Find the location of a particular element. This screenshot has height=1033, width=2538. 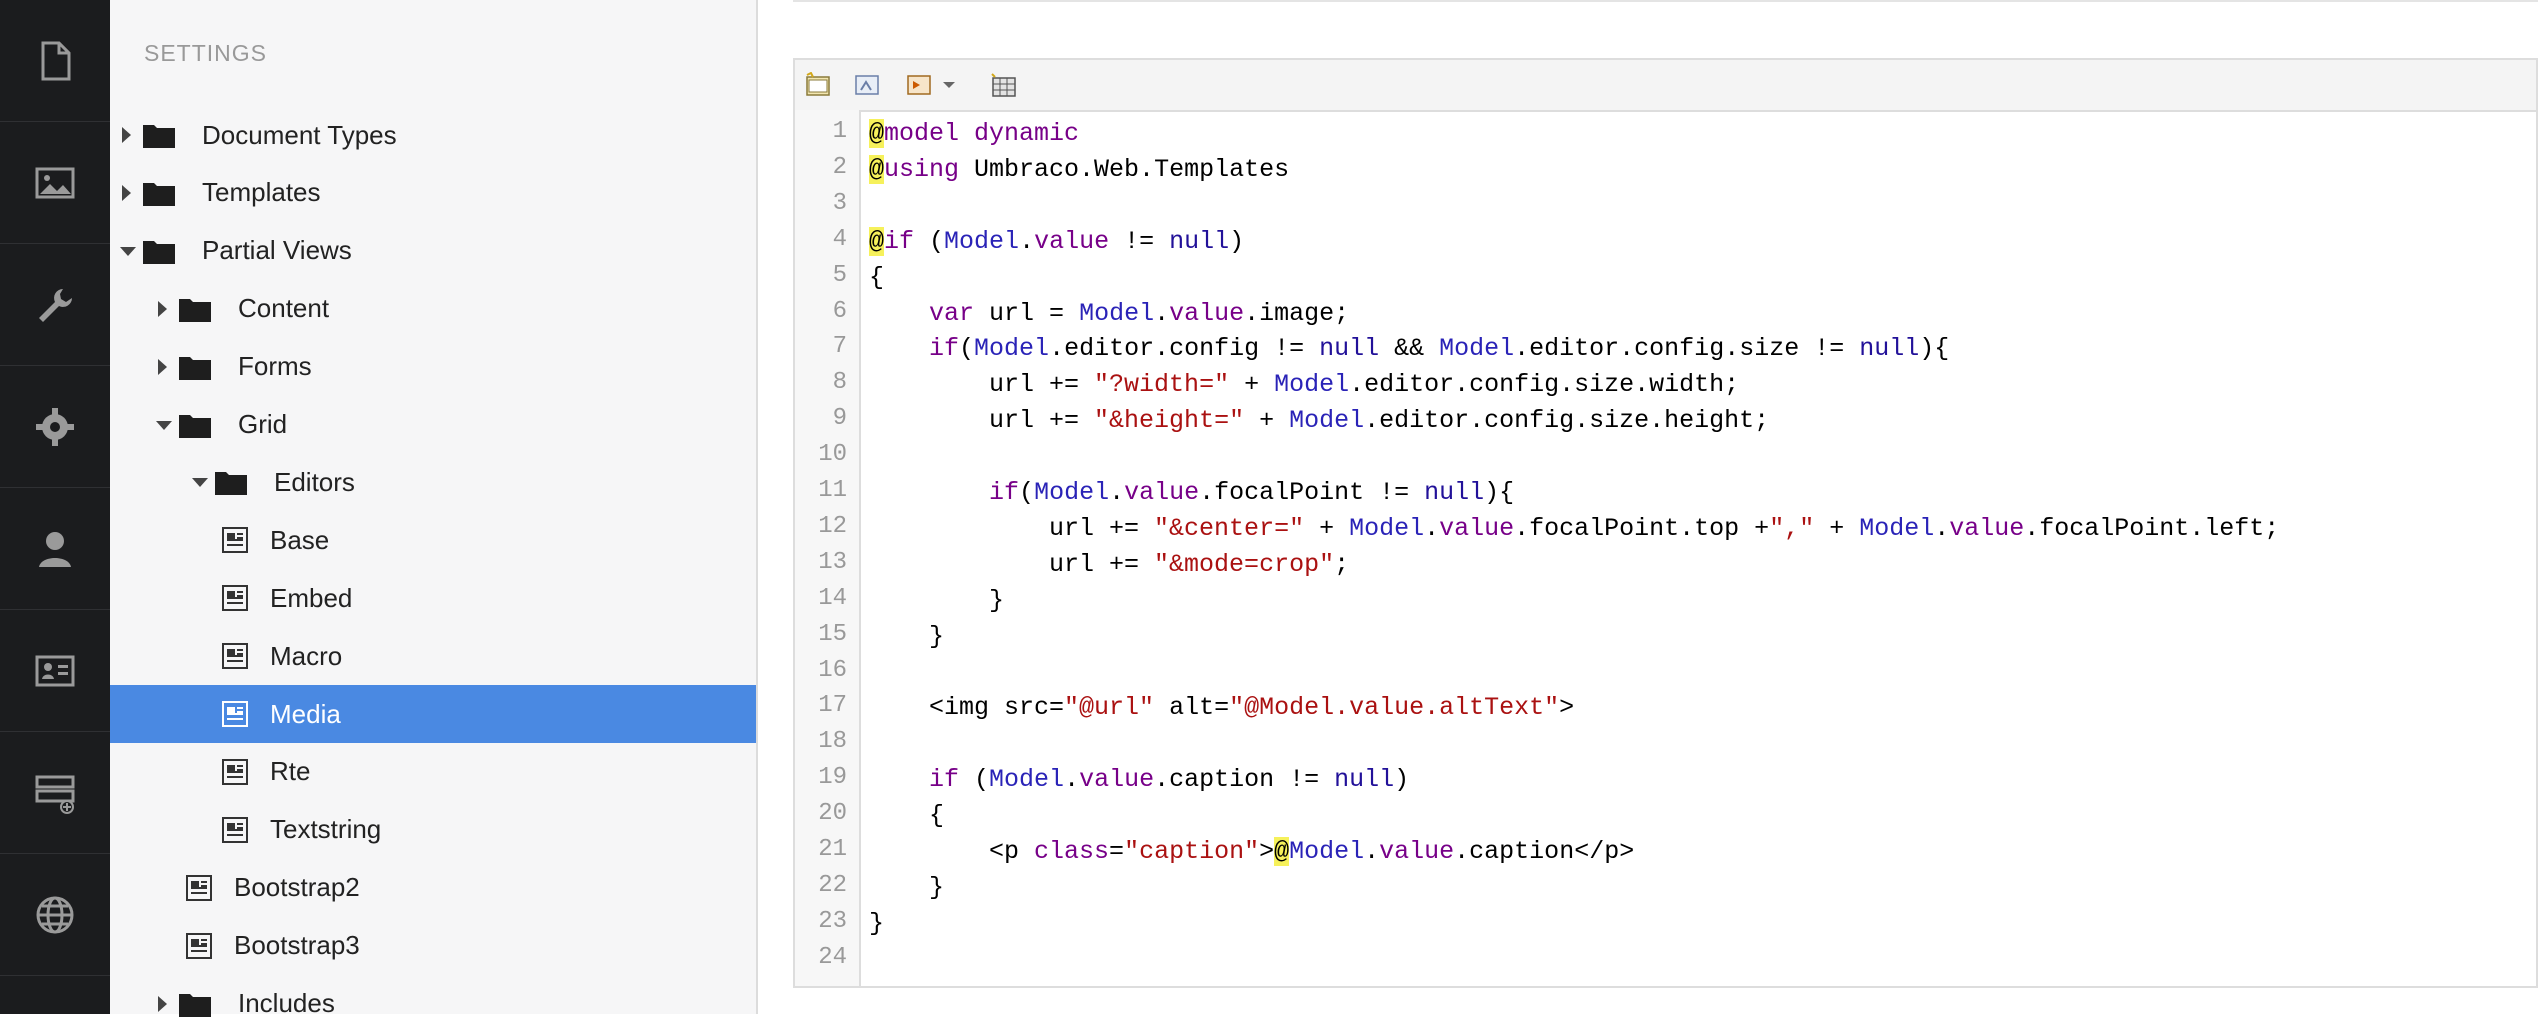

section-sidebar is located at coordinates (55, 507).